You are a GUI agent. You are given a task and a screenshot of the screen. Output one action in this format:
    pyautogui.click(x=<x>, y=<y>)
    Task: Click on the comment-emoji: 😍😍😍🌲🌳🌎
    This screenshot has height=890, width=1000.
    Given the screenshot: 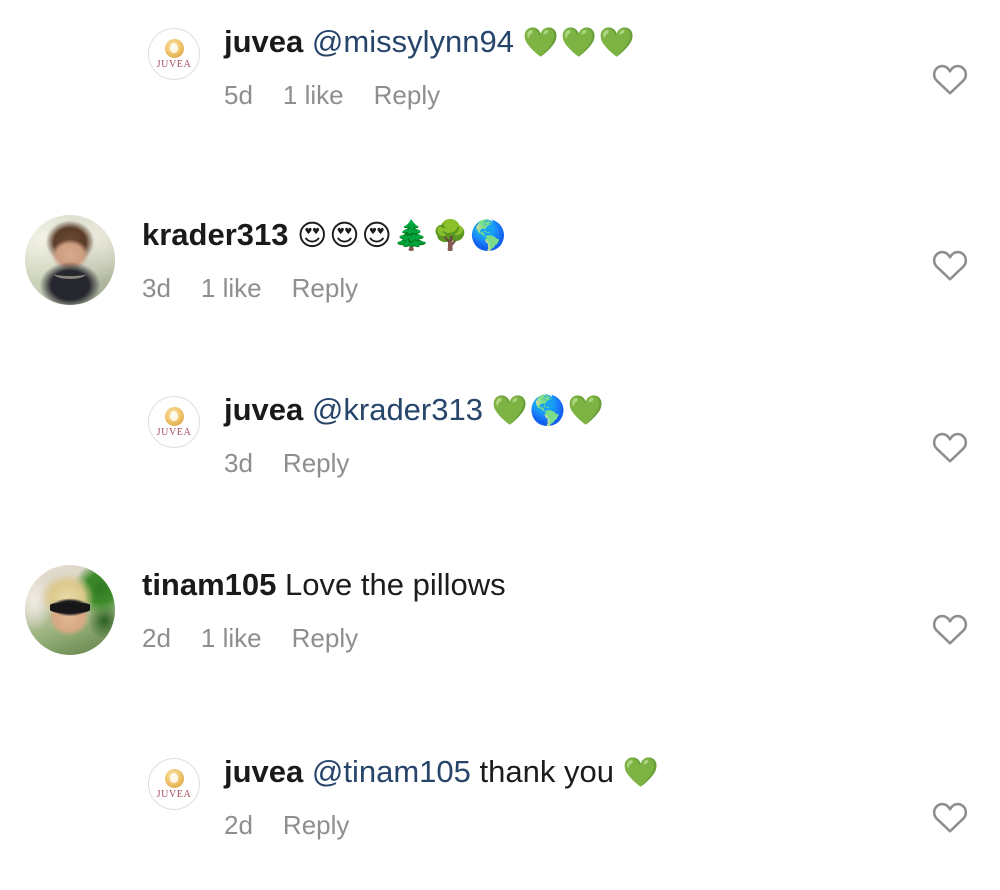 What is the action you would take?
    pyautogui.click(x=403, y=235)
    